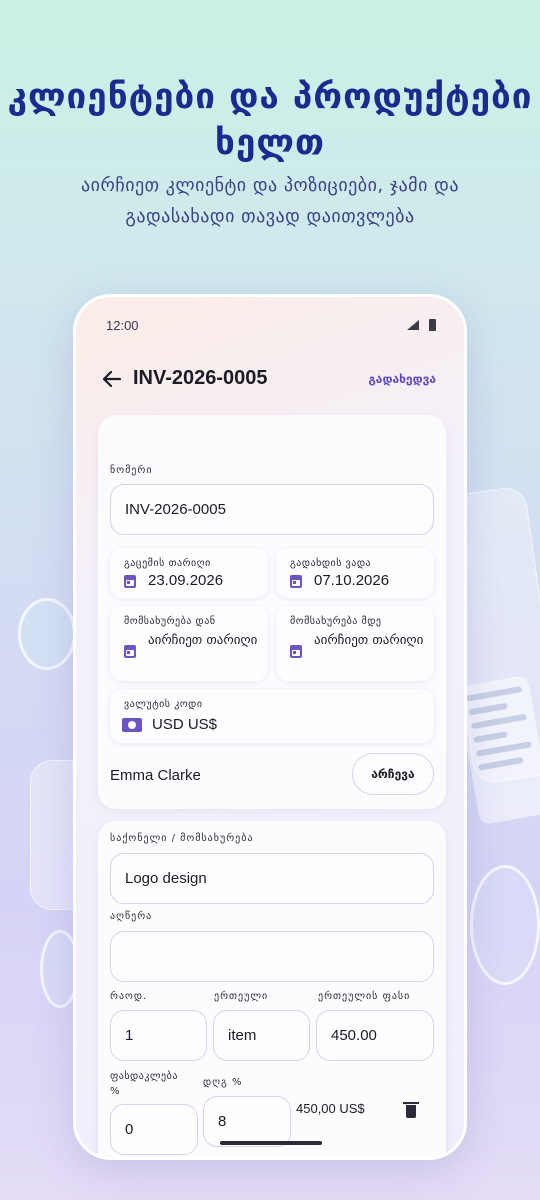 This screenshot has width=540, height=1200. What do you see at coordinates (270, 382) in the screenshot?
I see `top-app-bar: INV-2026-0005 გადახედვა` at bounding box center [270, 382].